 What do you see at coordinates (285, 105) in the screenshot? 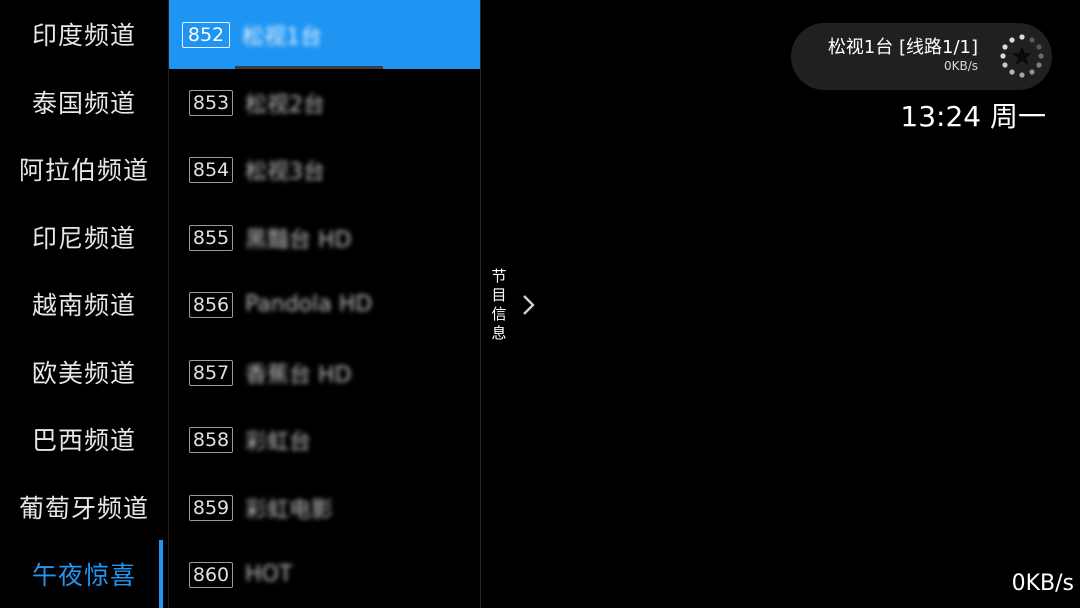
I see `channel-name: 松视2台` at bounding box center [285, 105].